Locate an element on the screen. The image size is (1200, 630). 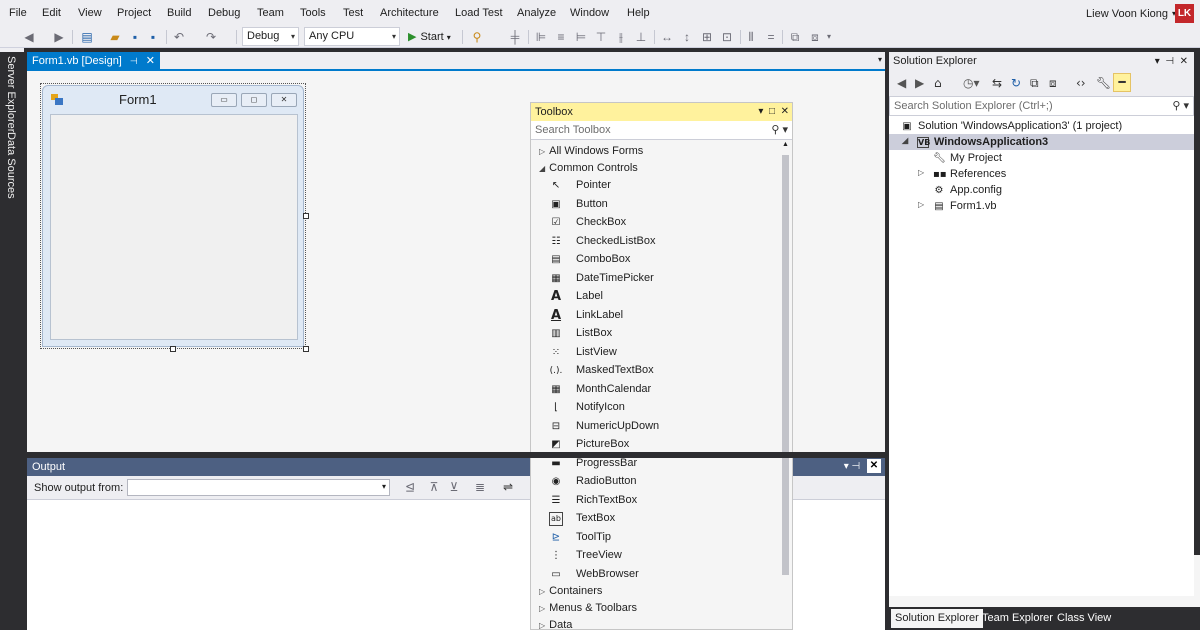
toolbox-item-webbrowser: ▭ WebBrowser is located at coordinates (654, 575).